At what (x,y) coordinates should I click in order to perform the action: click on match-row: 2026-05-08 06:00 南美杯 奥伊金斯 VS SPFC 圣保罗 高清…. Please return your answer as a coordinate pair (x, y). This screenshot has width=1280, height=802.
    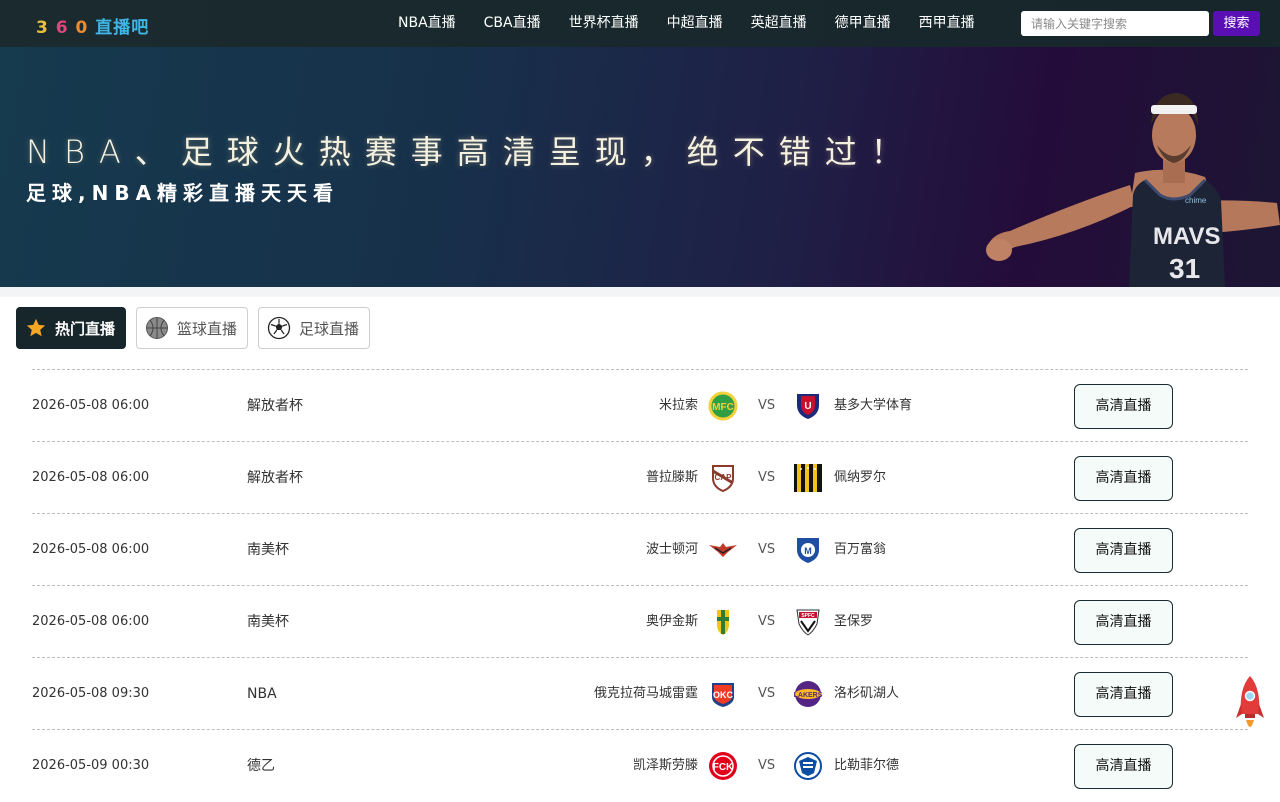
    Looking at the image, I should click on (640, 621).